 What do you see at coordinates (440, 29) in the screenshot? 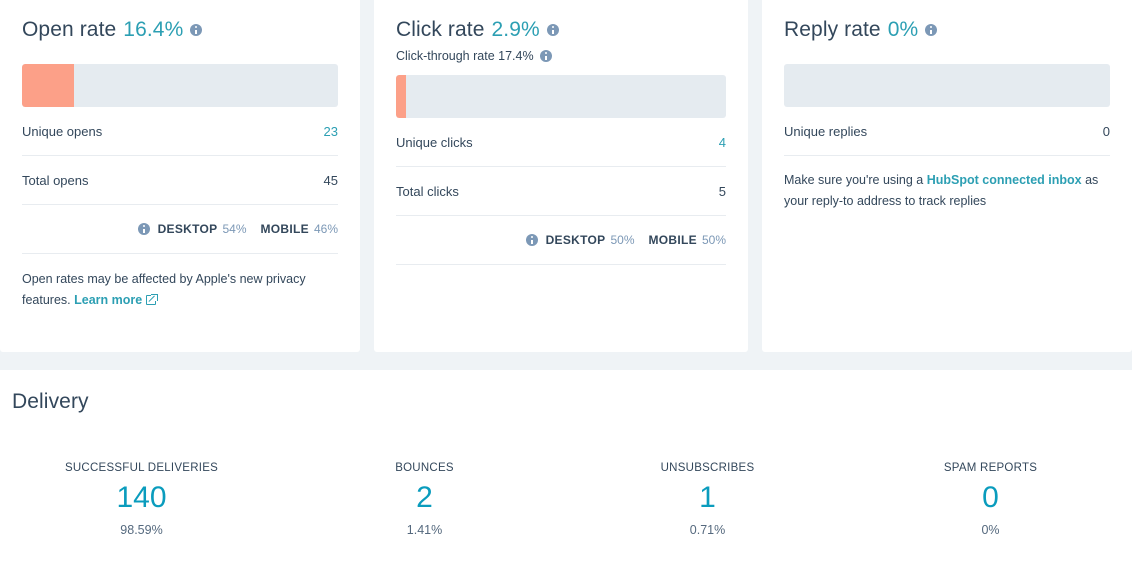
I see `click-rate-title: Click rate` at bounding box center [440, 29].